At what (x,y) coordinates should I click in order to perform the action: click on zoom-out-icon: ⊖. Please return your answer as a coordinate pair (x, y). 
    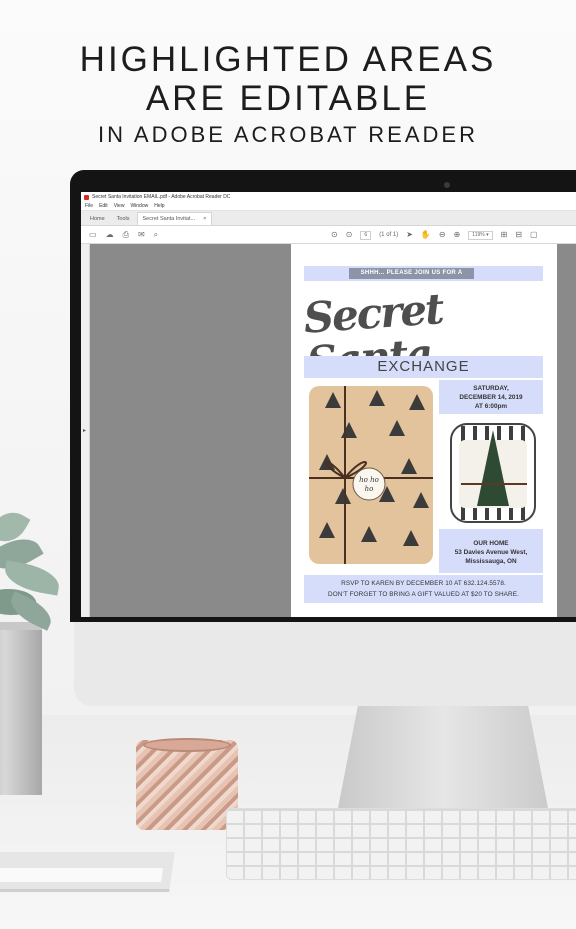
    Looking at the image, I should click on (442, 235).